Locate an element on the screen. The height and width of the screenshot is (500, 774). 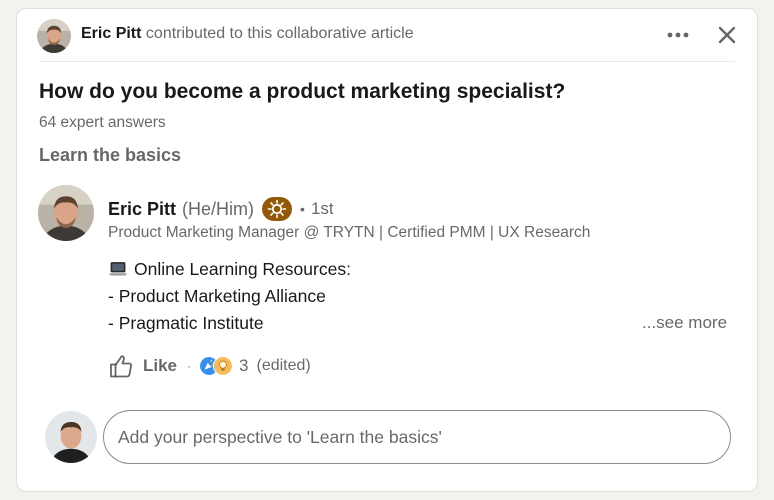
like-button: Like is located at coordinates (142, 366).